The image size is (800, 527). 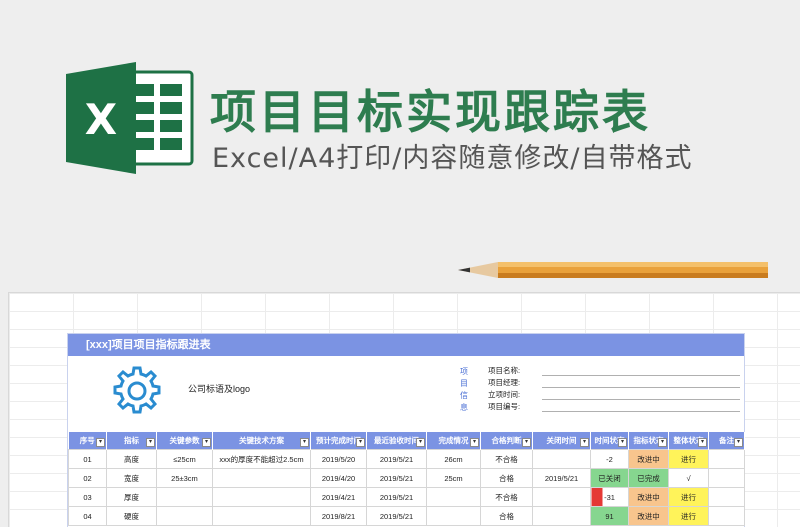 I want to click on info-project-manager: 项目经理:, so click(x=614, y=382).